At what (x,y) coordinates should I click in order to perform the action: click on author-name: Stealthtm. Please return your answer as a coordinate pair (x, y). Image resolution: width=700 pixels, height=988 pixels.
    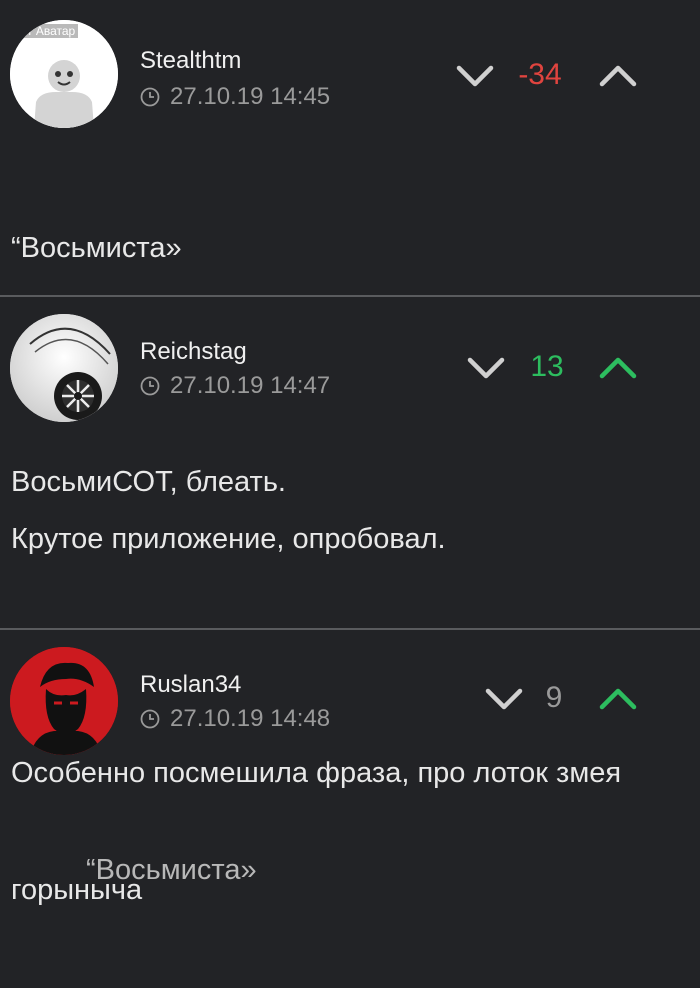
    Looking at the image, I should click on (190, 61).